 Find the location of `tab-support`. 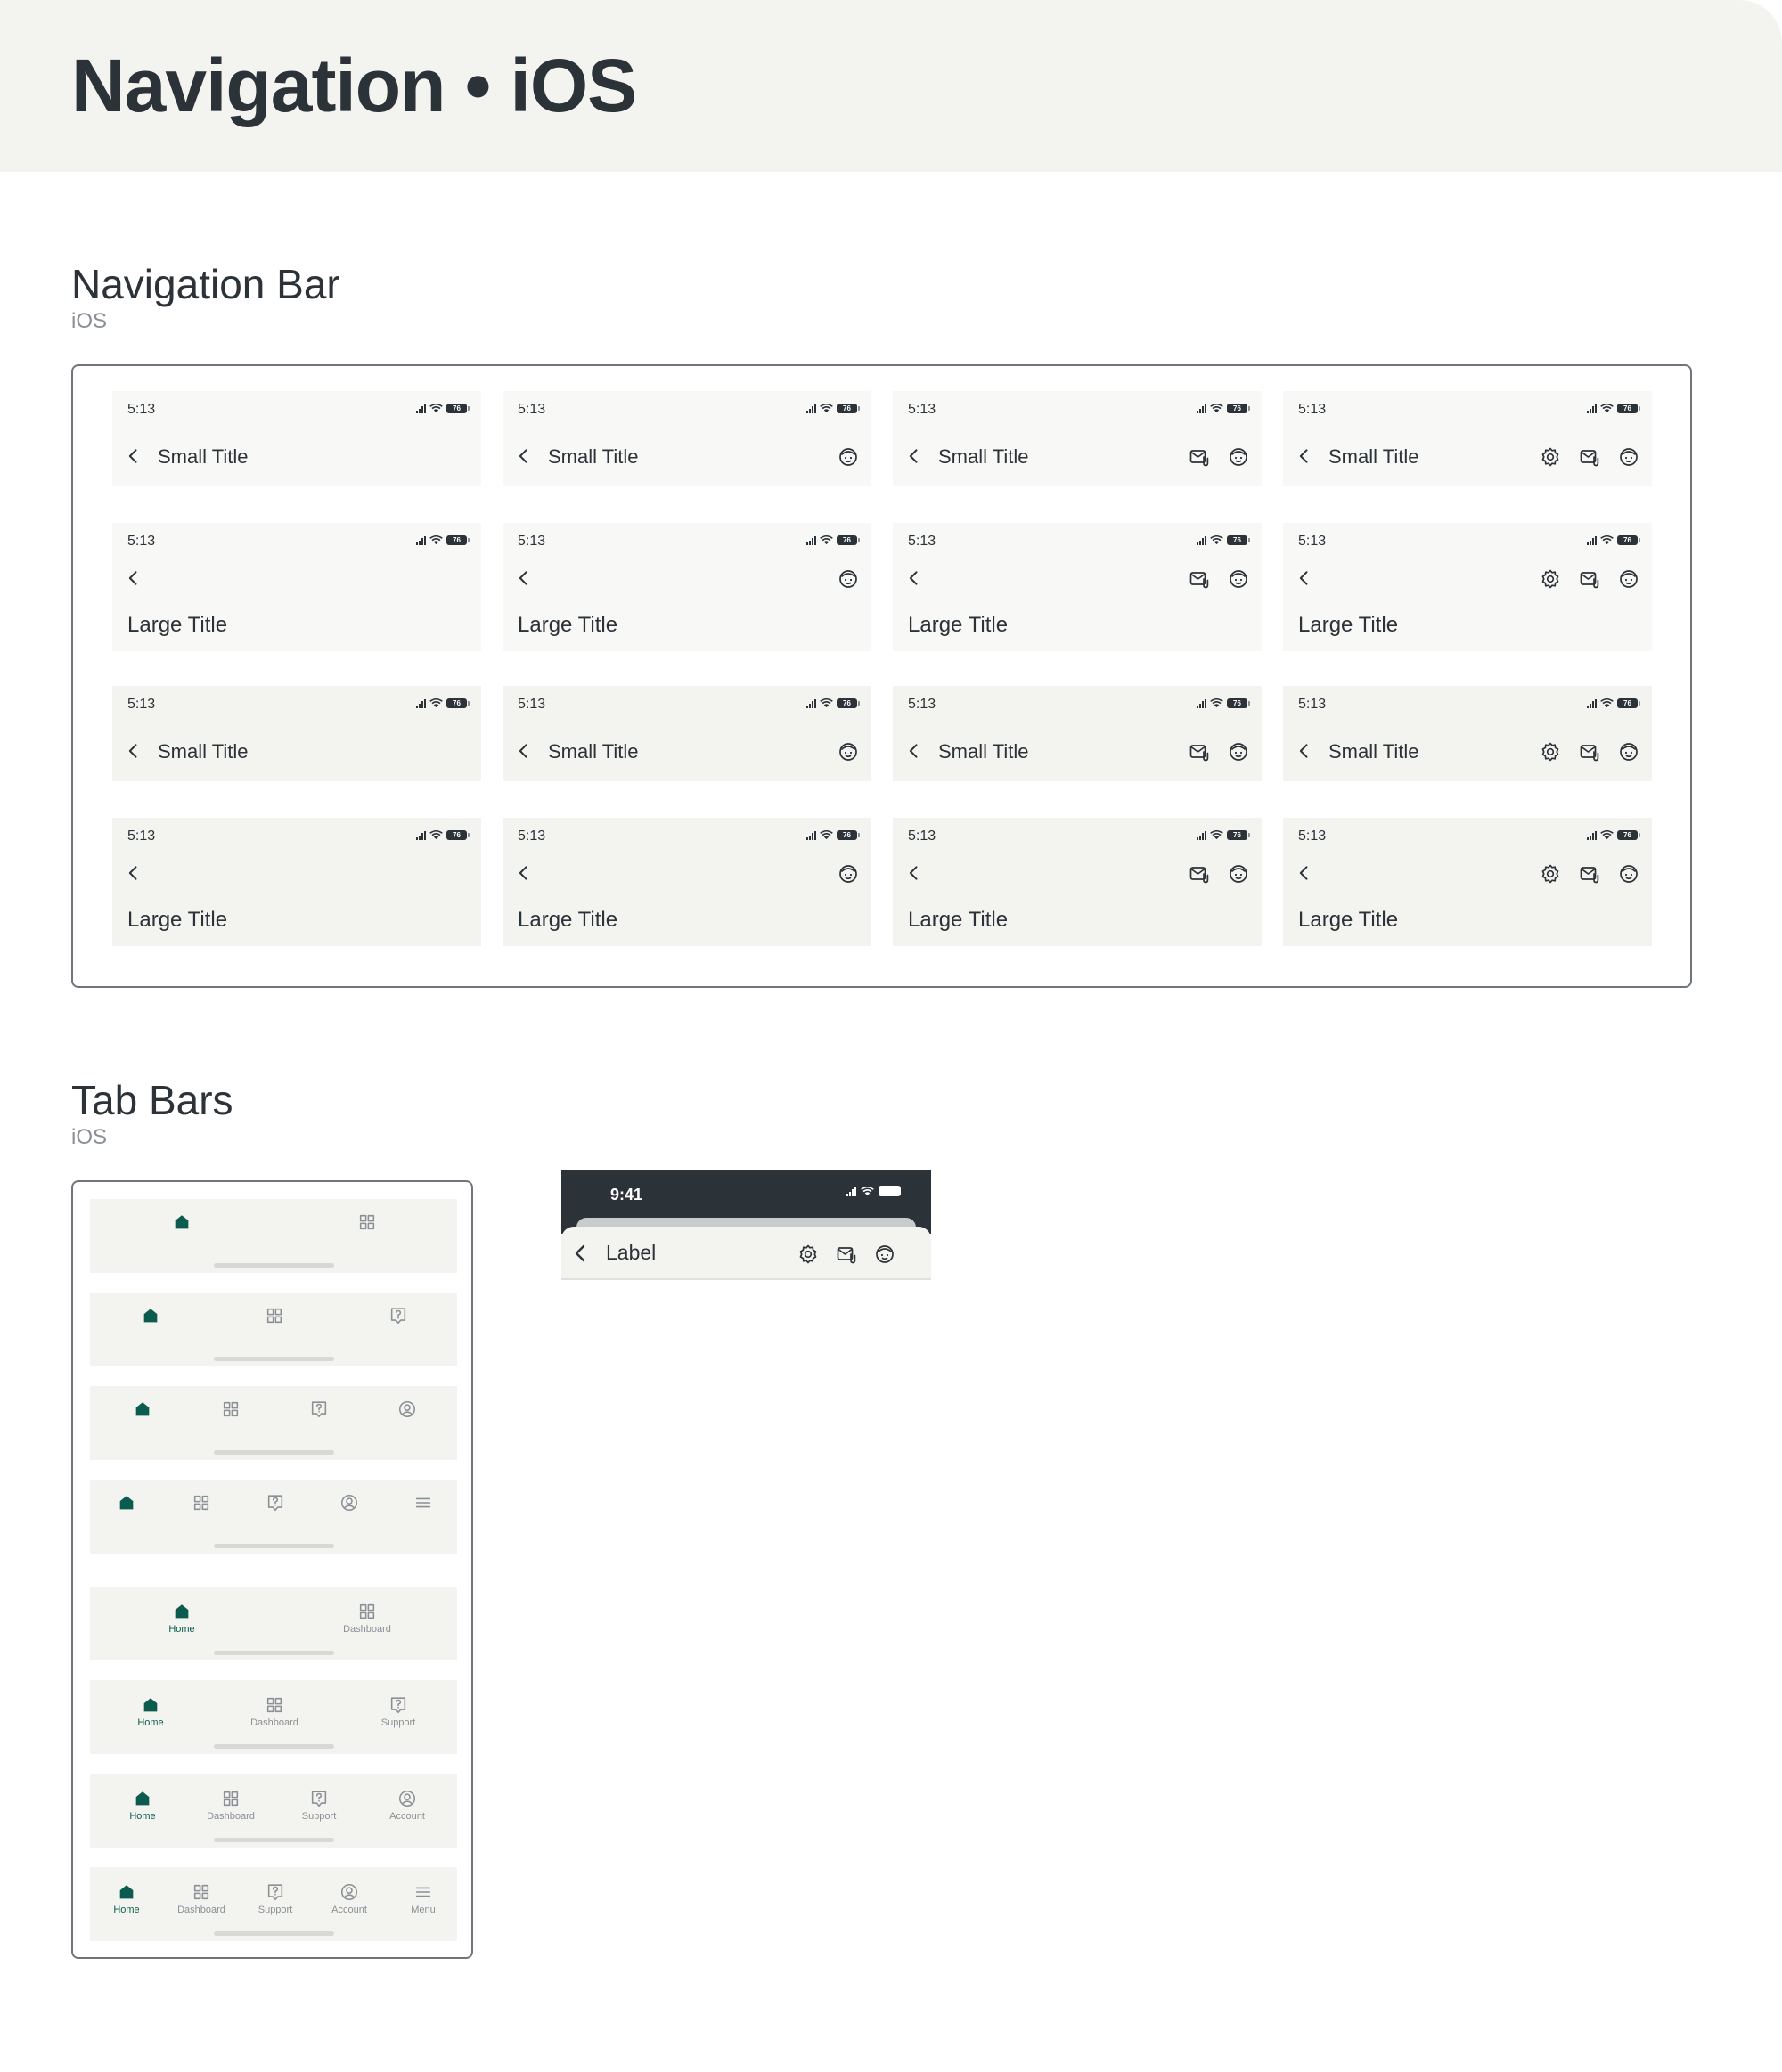

tab-support is located at coordinates (398, 1316).